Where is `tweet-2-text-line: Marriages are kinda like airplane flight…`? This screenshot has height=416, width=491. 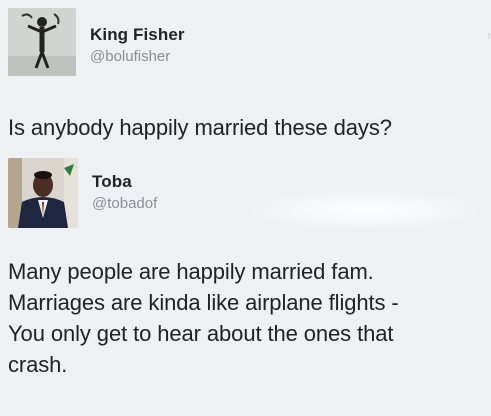
tweet-2-text-line: Marriages are kinda like airplane flight… is located at coordinates (203, 302).